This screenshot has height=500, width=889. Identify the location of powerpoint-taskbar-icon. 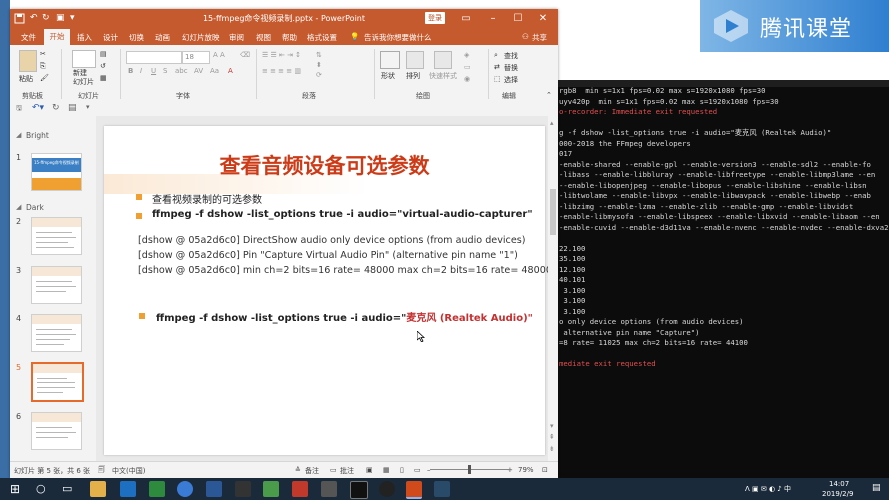
(414, 490).